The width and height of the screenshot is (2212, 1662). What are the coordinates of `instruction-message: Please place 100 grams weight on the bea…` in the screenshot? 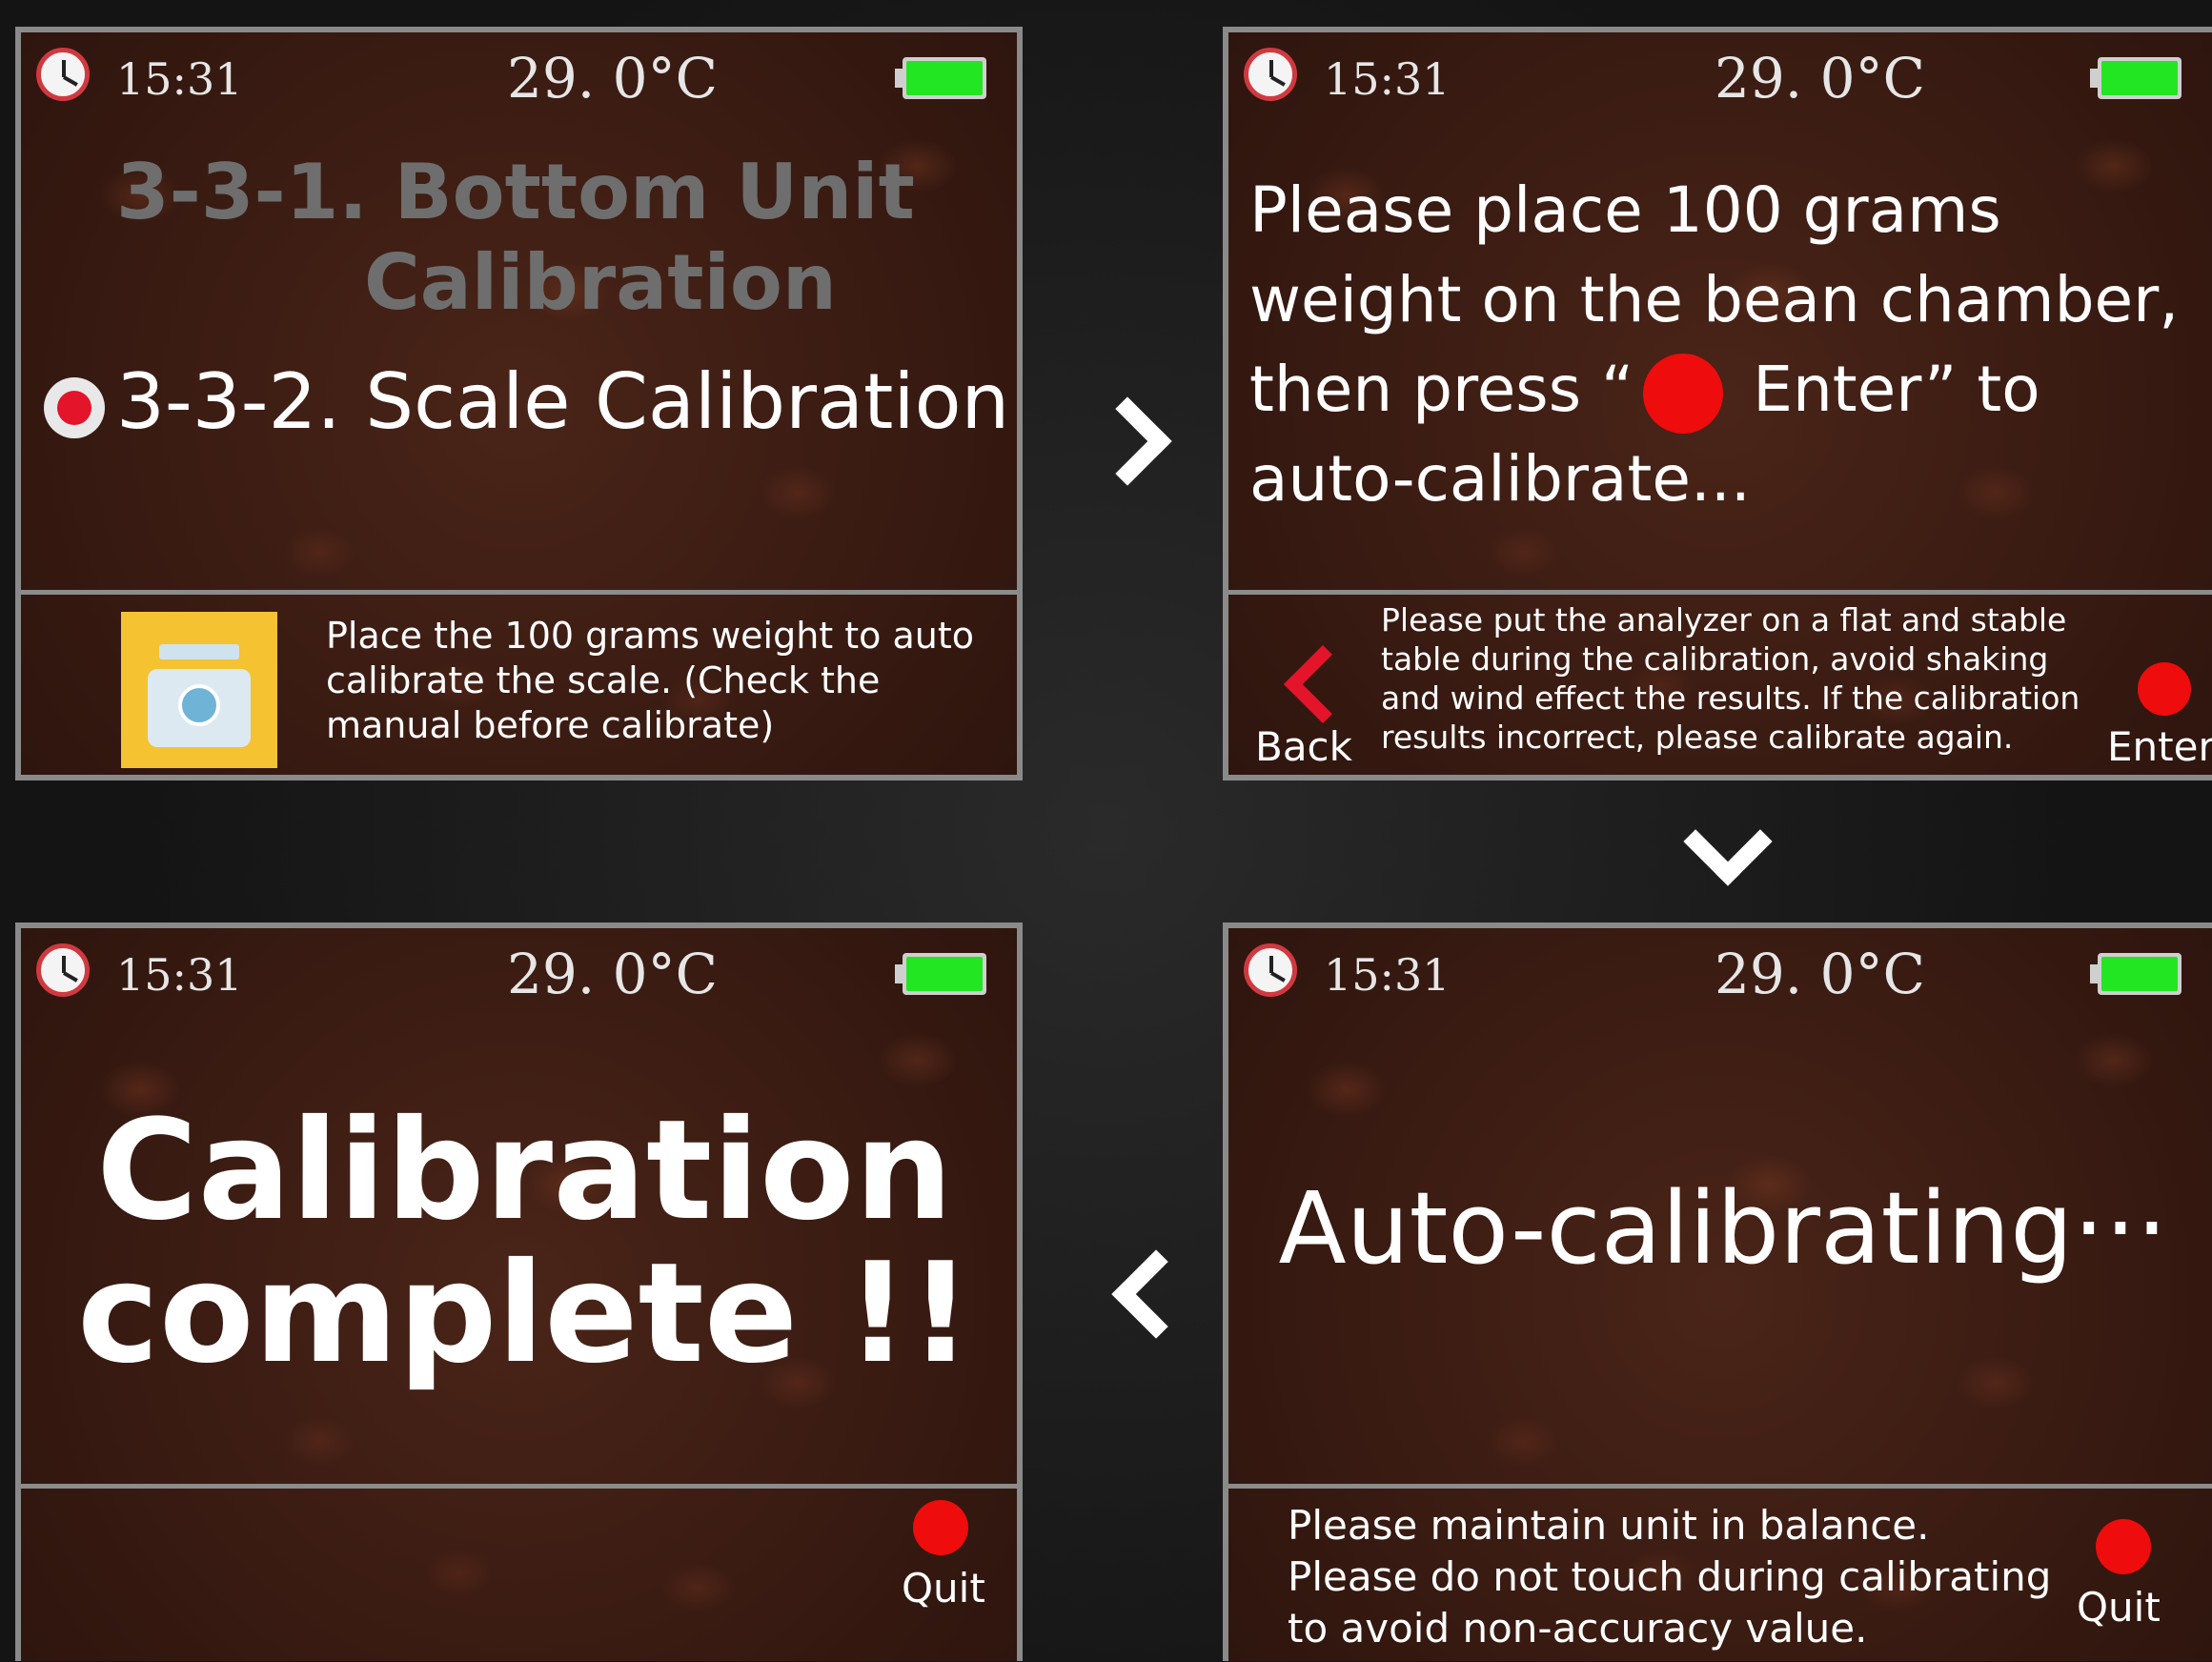 It's located at (1730, 345).